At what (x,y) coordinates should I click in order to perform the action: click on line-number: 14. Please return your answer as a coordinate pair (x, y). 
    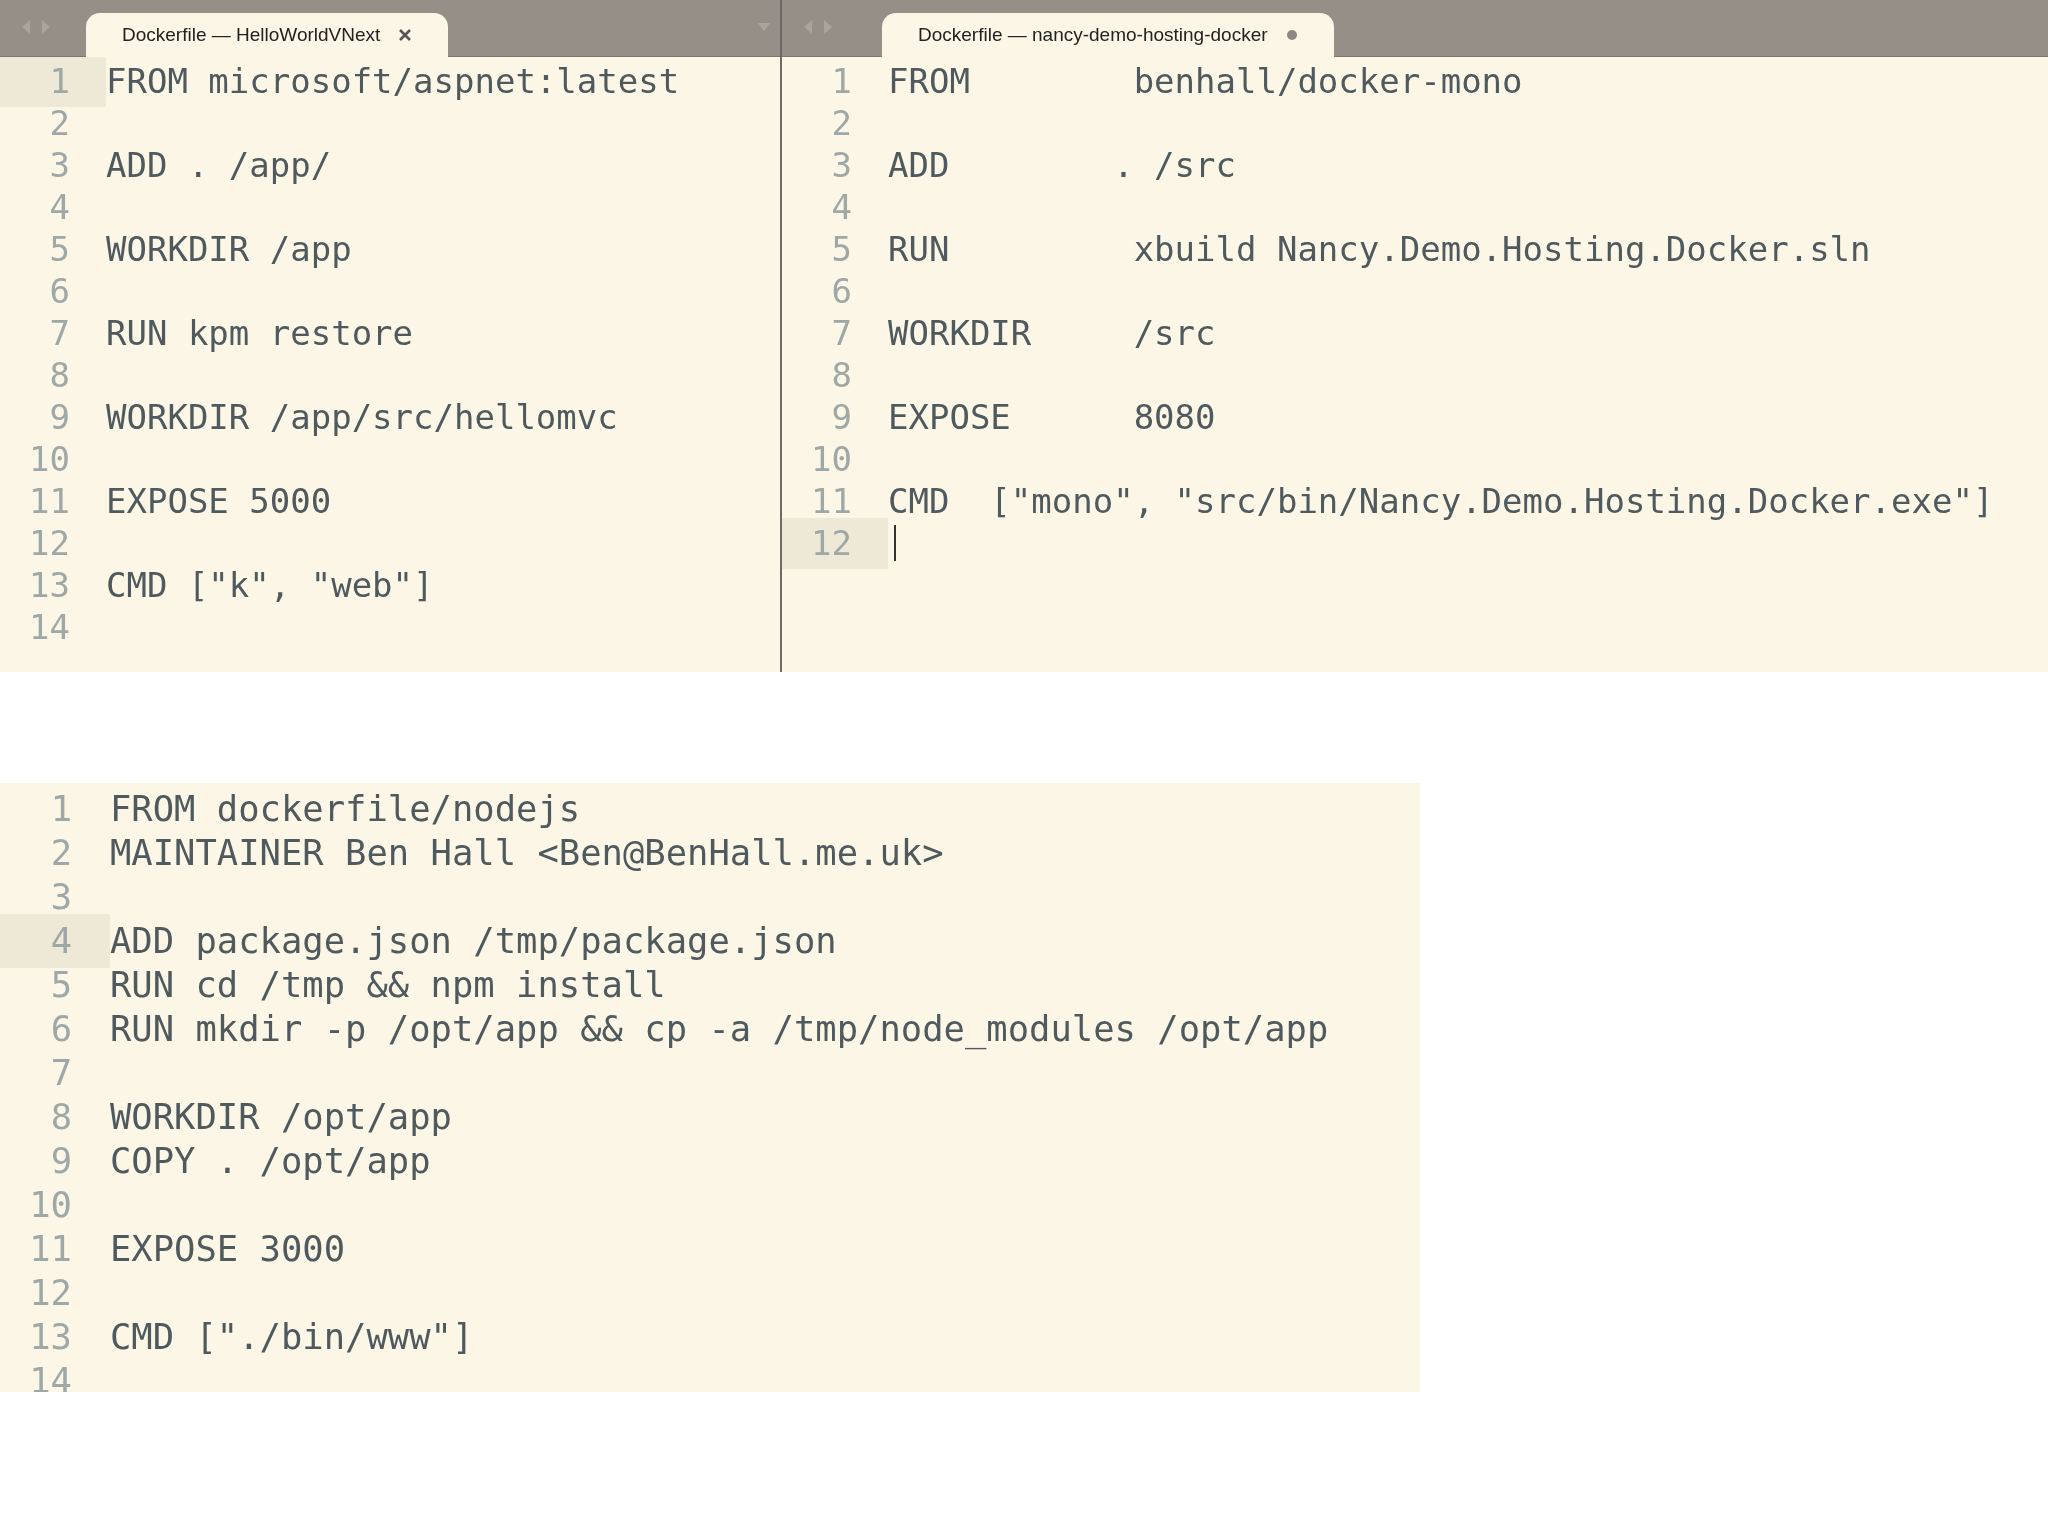
    Looking at the image, I should click on (49, 627).